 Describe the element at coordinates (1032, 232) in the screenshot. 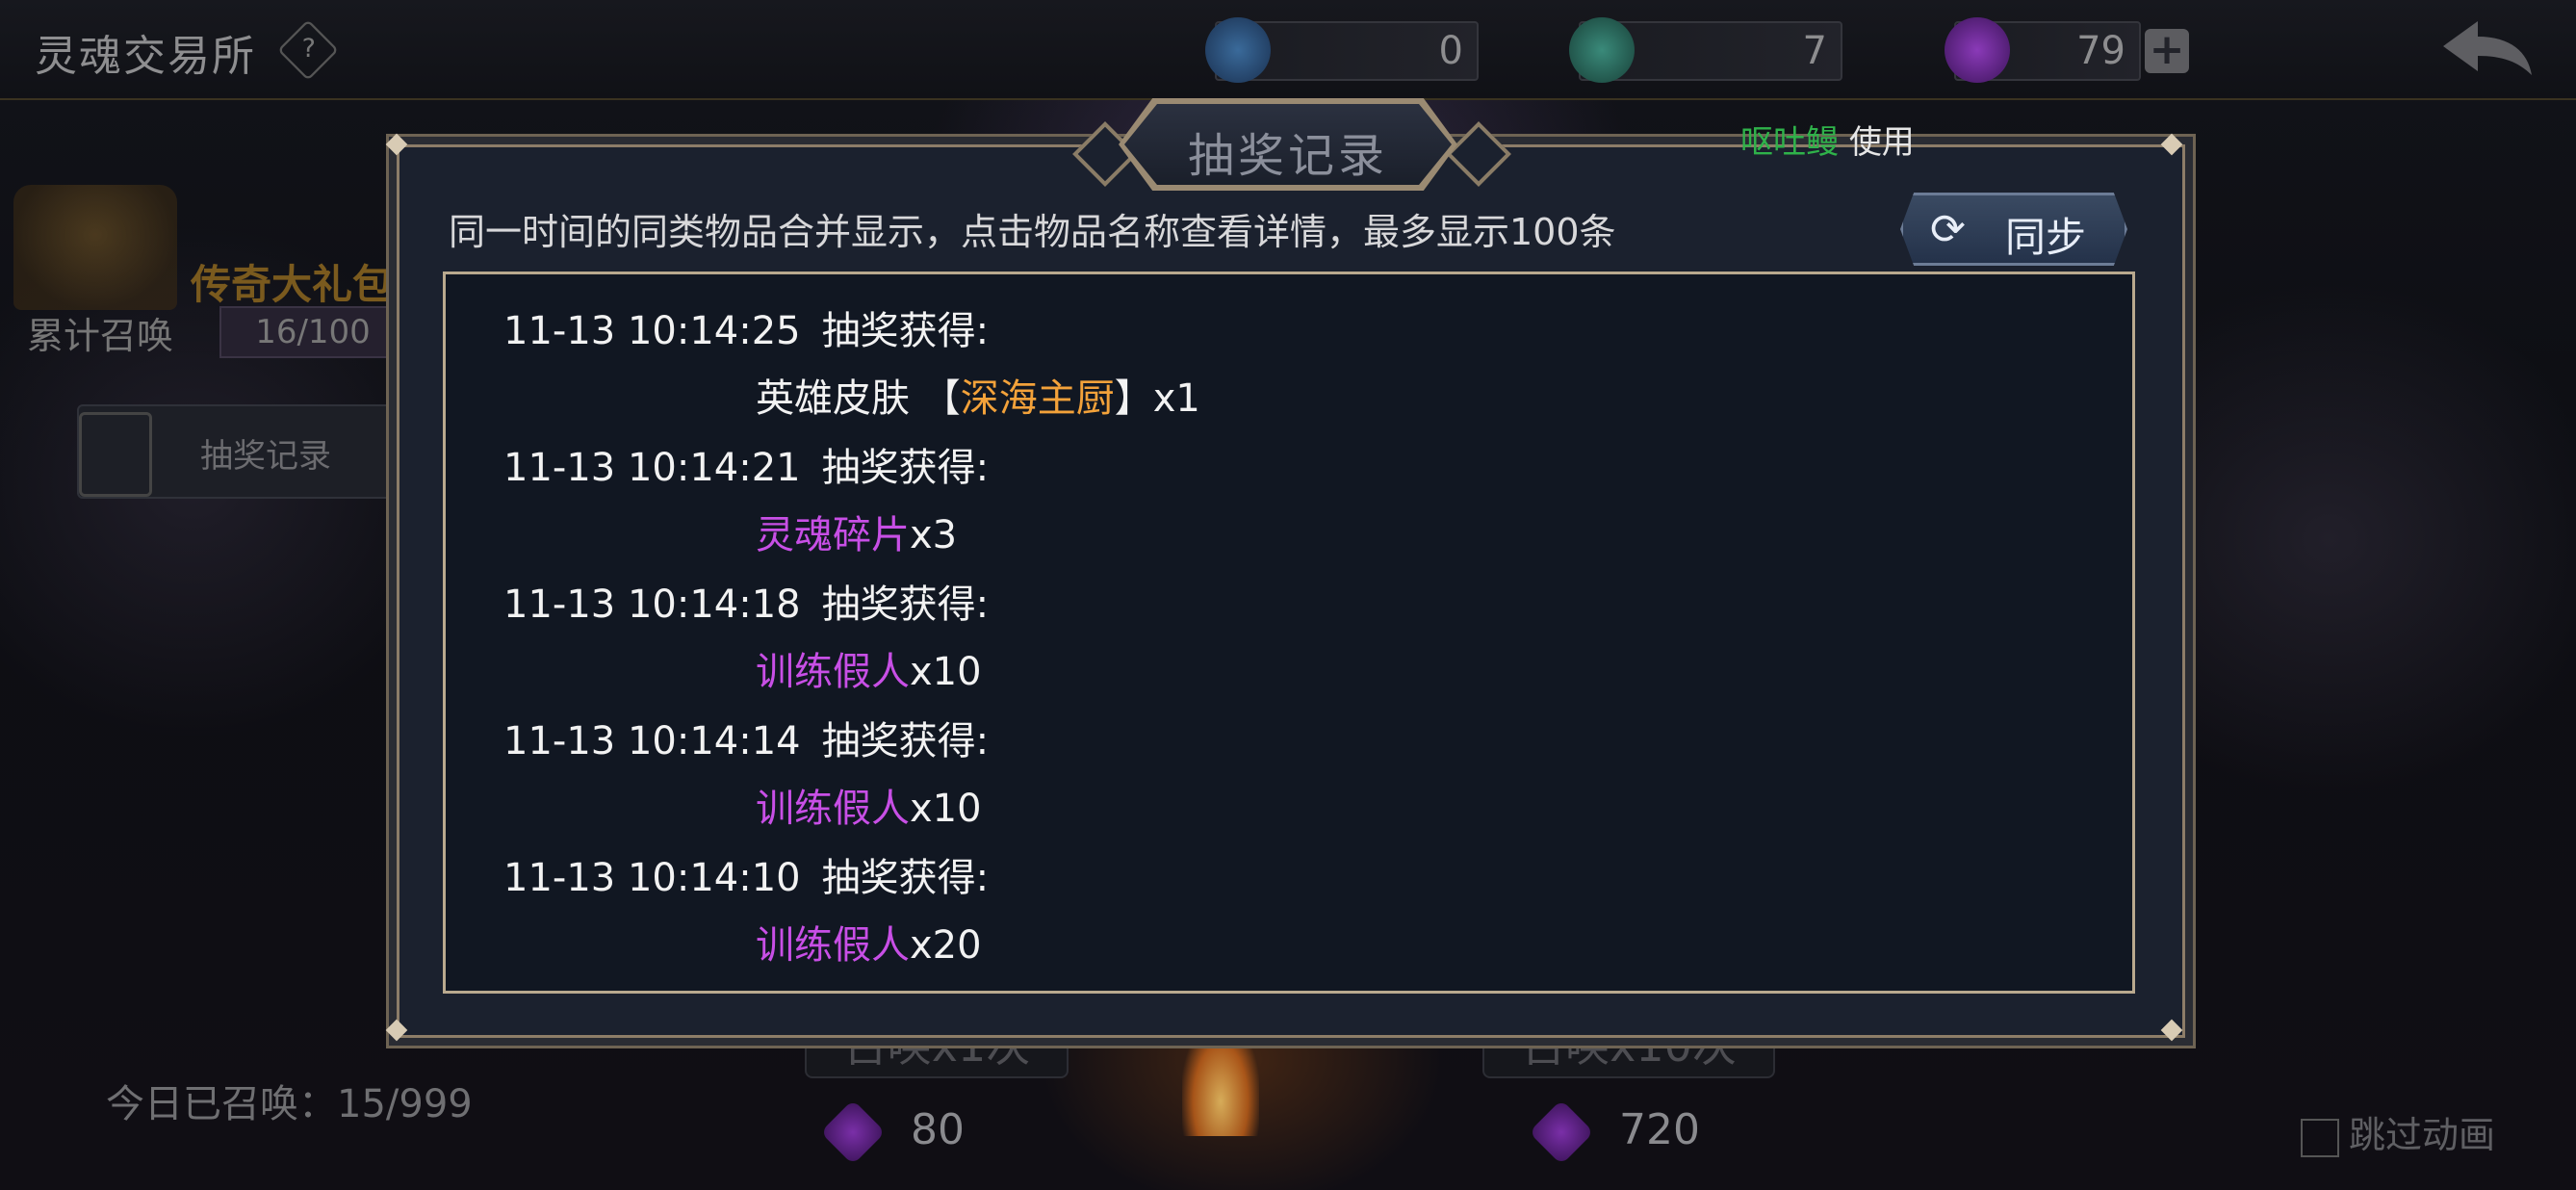

I see `notice-text: 同一时间的同类物品合并显示，点击物品名称查看详情，最多显示100条` at that location.